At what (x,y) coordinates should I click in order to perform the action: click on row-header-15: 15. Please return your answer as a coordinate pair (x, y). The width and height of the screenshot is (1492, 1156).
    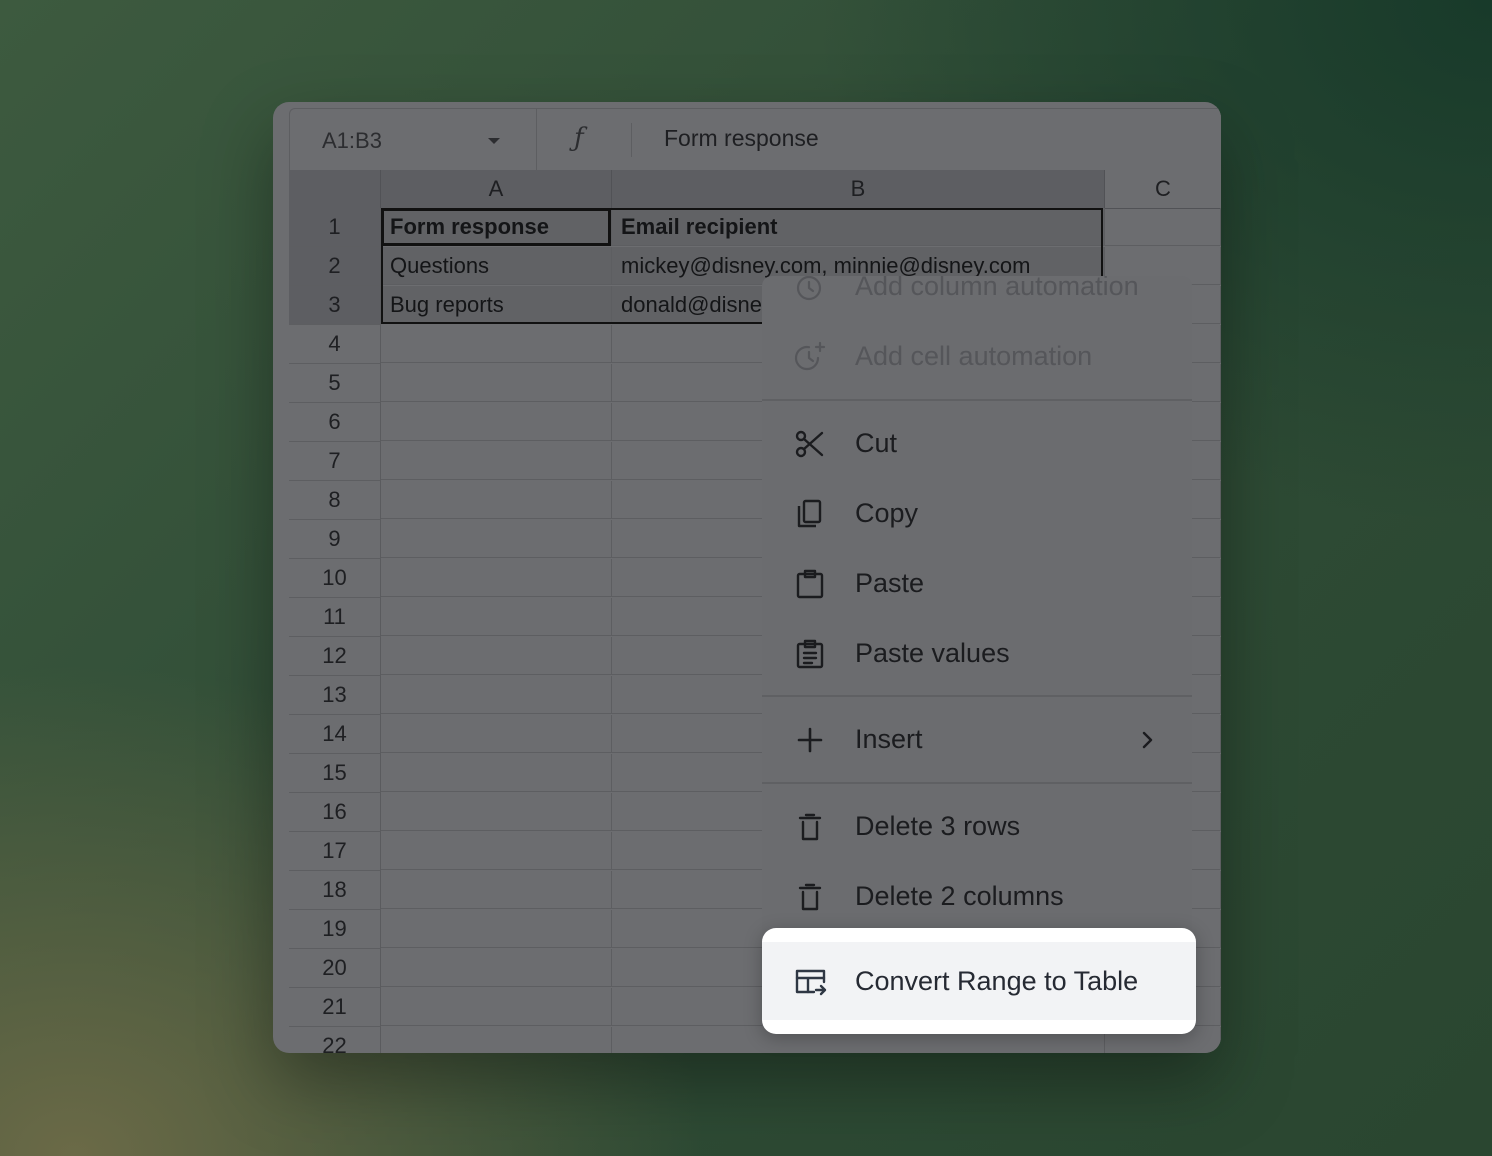
    Looking at the image, I should click on (335, 773).